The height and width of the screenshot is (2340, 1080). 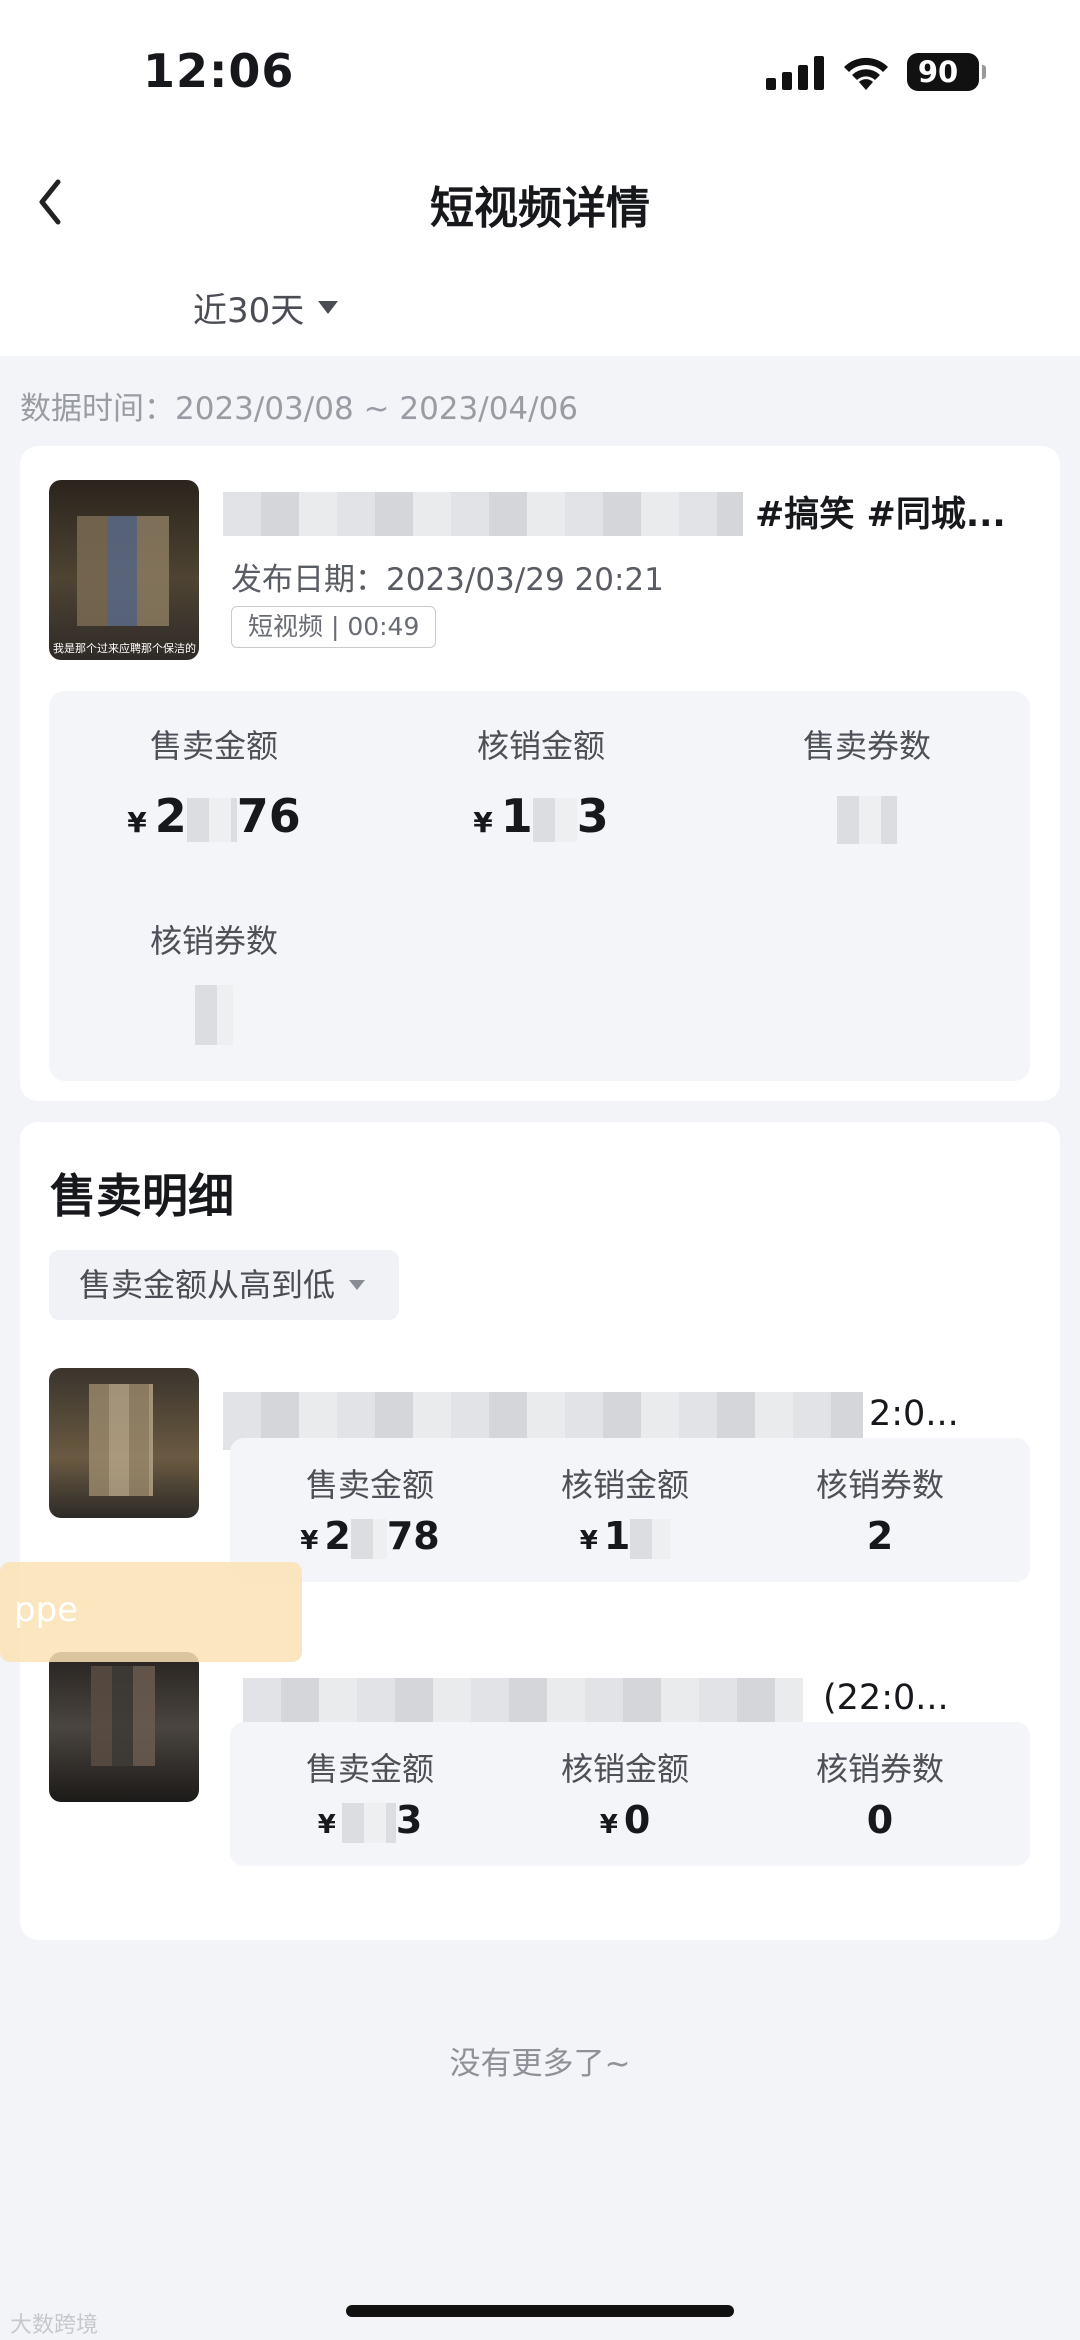 I want to click on item-stat-verified-coupons: 核销券数 0, so click(x=880, y=1793).